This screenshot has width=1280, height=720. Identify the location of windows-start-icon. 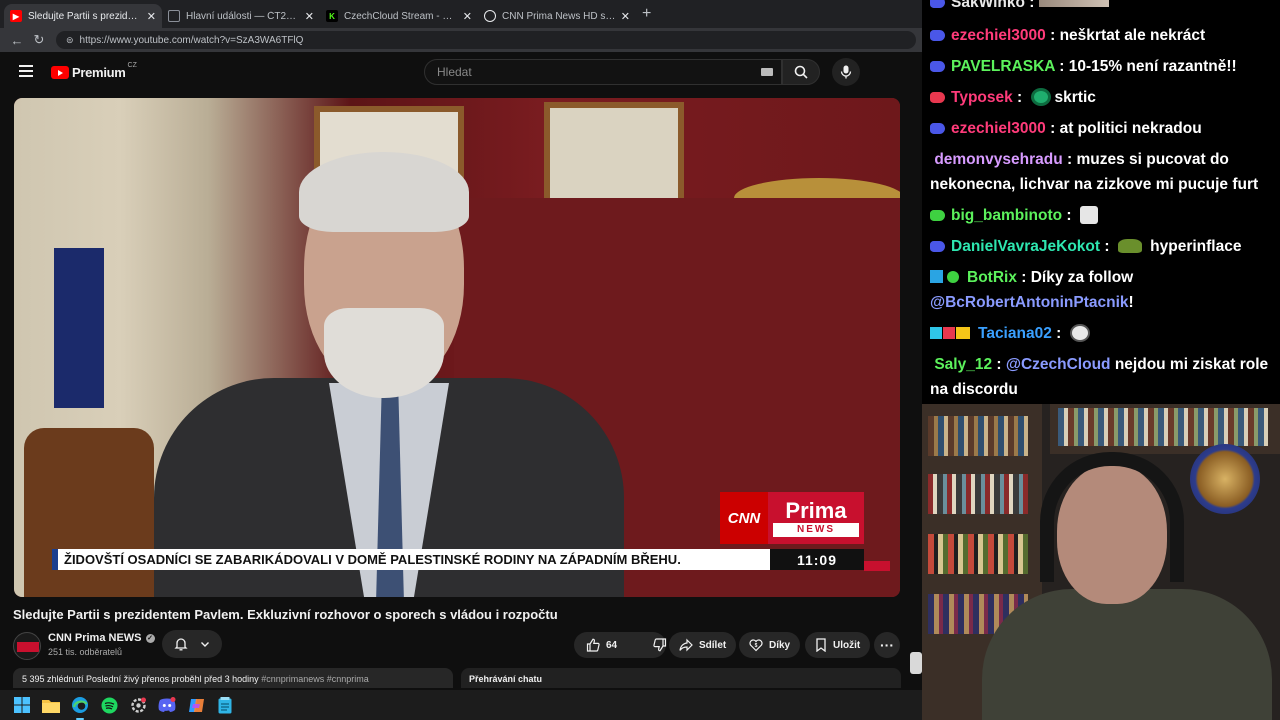
(22, 705).